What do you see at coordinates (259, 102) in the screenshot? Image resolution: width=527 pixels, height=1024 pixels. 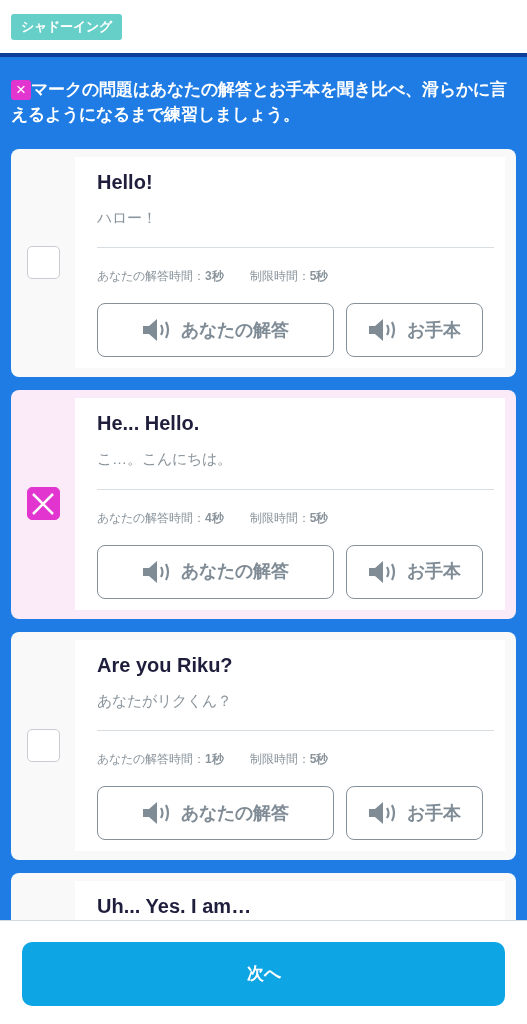 I see `instruction-text: × マークの問題はあなたの解答とお手本を聞き比べ、滑らかに言えるようになるまで練習しましょう。` at bounding box center [259, 102].